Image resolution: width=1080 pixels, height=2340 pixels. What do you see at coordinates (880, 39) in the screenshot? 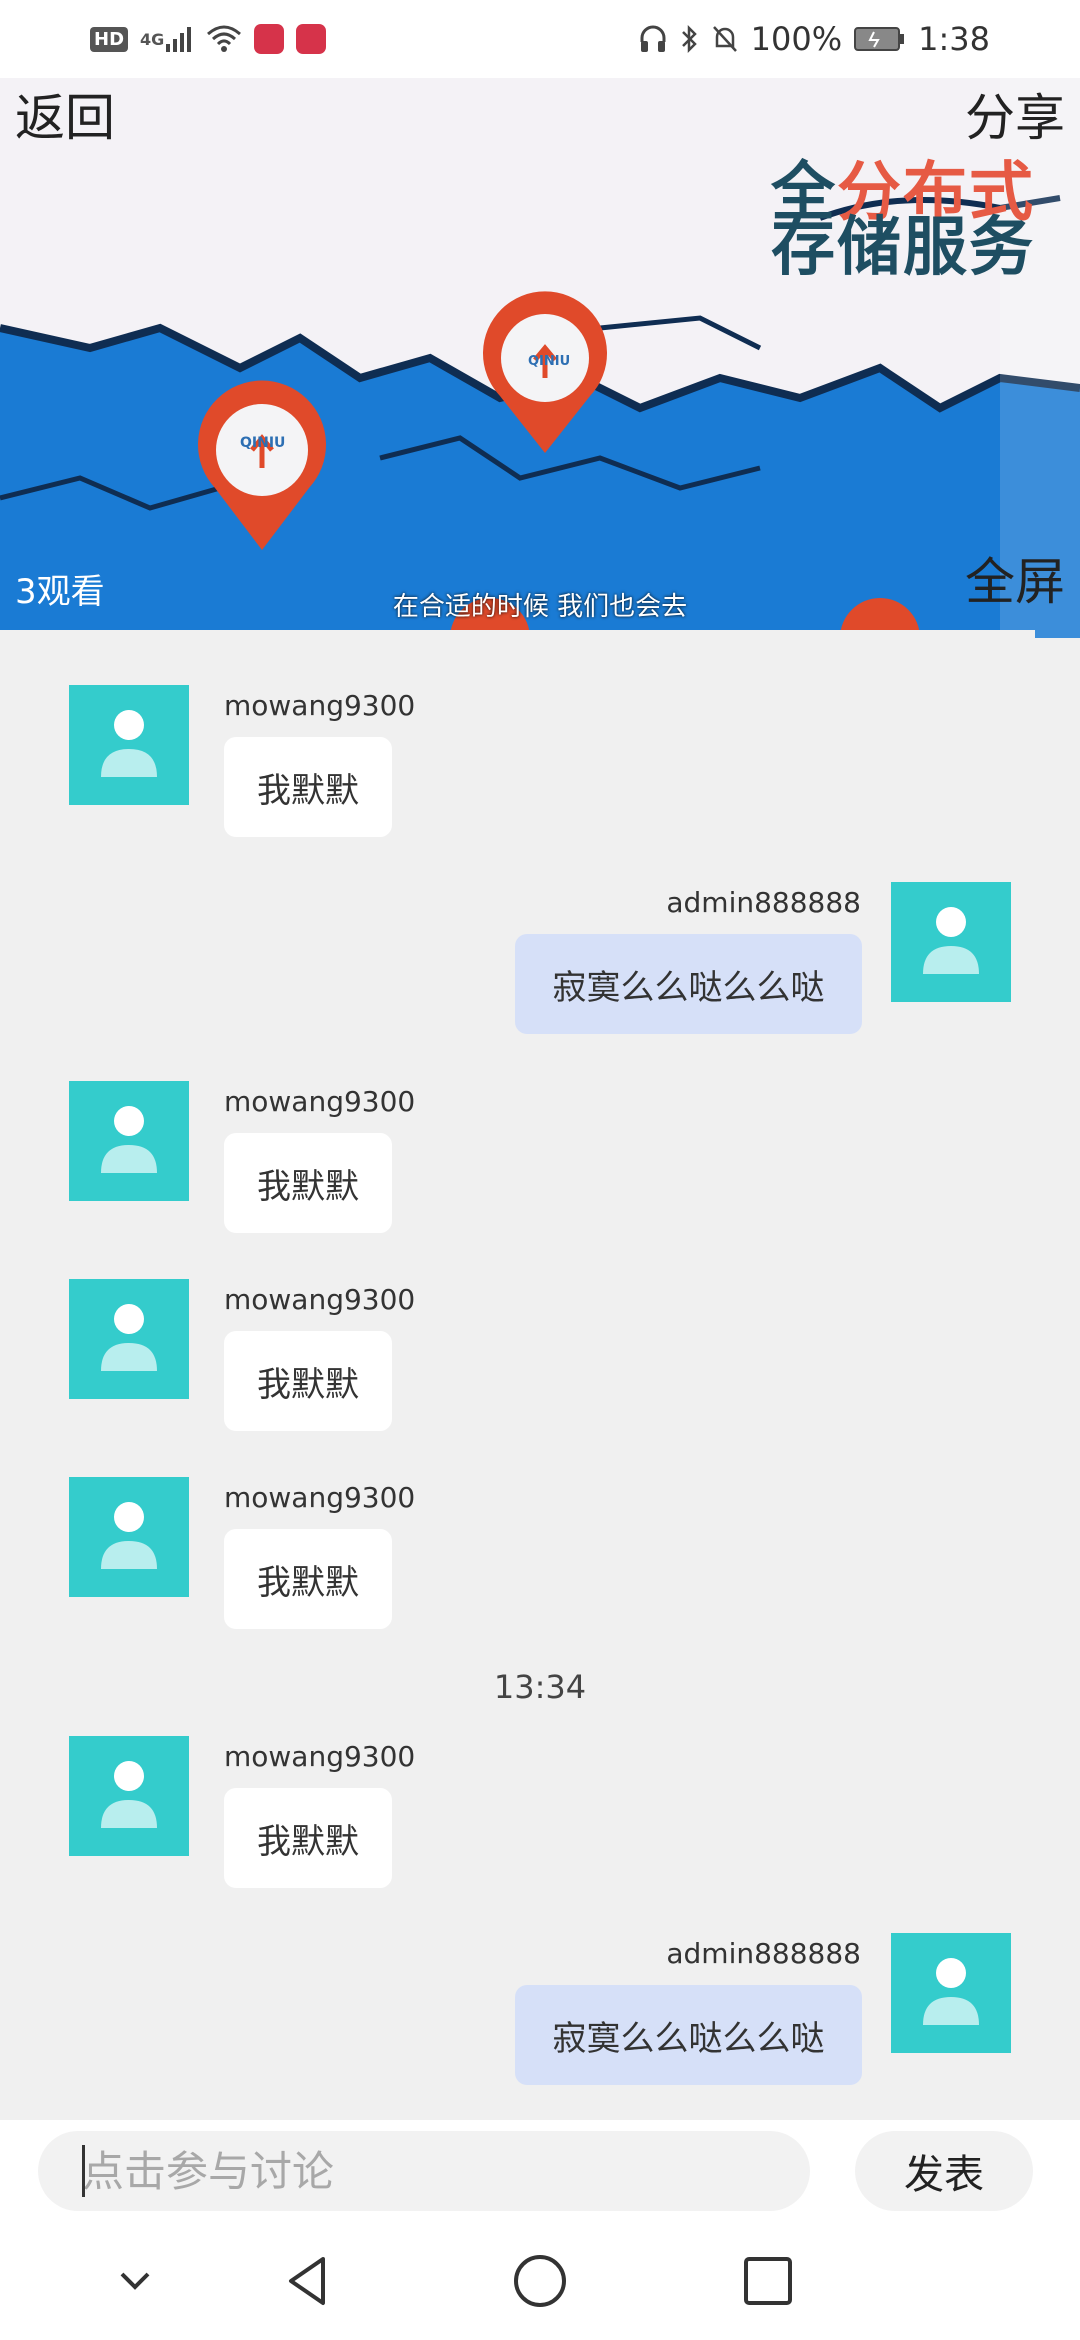
I see `battery-icon` at bounding box center [880, 39].